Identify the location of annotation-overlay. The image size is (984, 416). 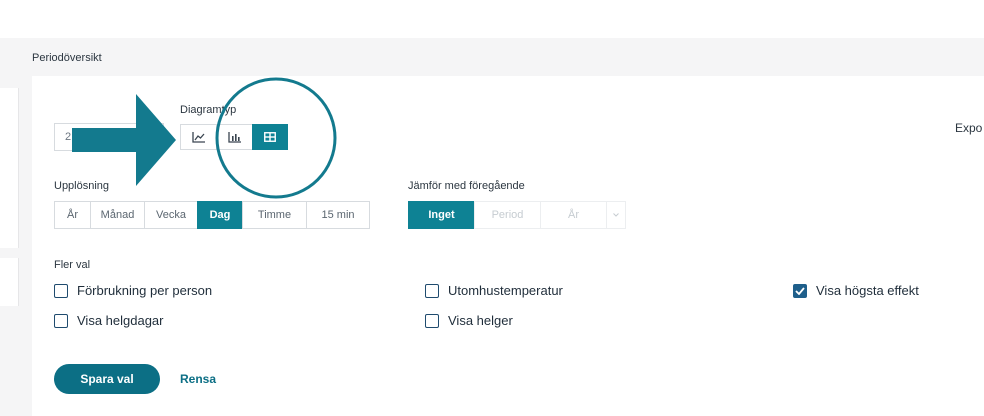
(204, 138).